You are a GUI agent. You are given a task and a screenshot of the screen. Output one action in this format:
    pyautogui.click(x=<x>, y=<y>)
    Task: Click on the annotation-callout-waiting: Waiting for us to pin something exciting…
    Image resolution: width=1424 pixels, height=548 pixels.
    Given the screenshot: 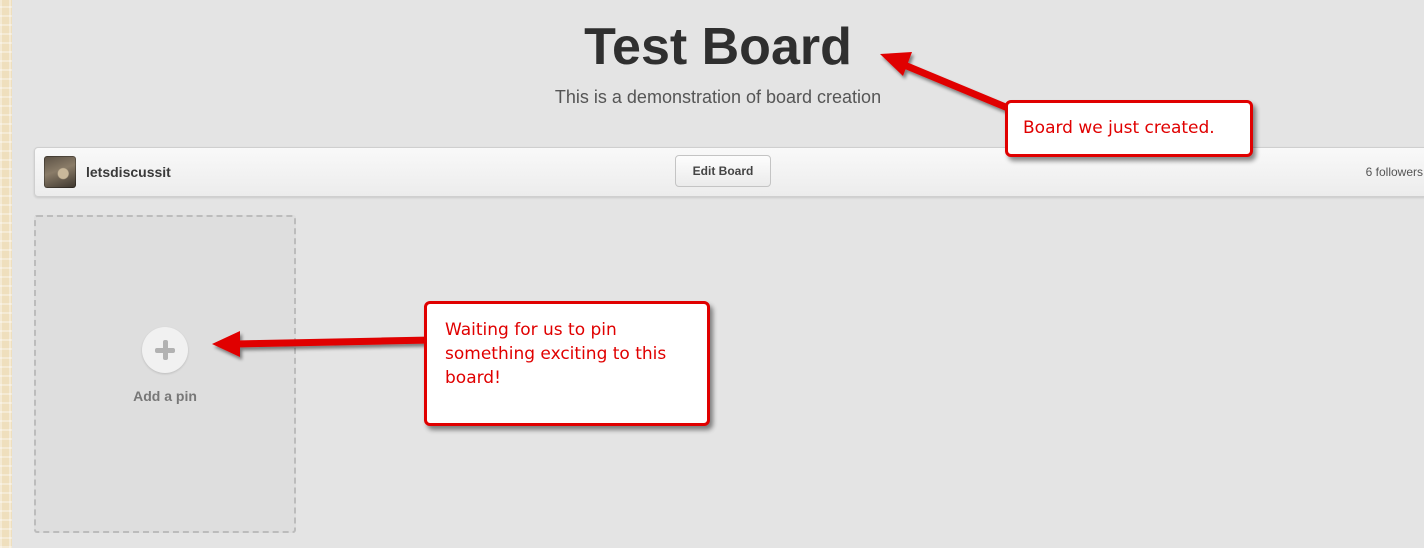 What is the action you would take?
    pyautogui.click(x=567, y=363)
    